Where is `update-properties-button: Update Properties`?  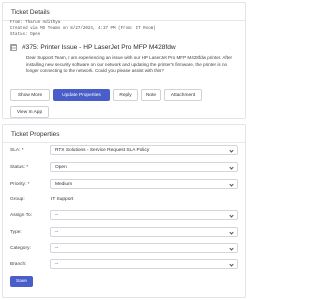
update-properties-button: Update Properties is located at coordinates (81, 95).